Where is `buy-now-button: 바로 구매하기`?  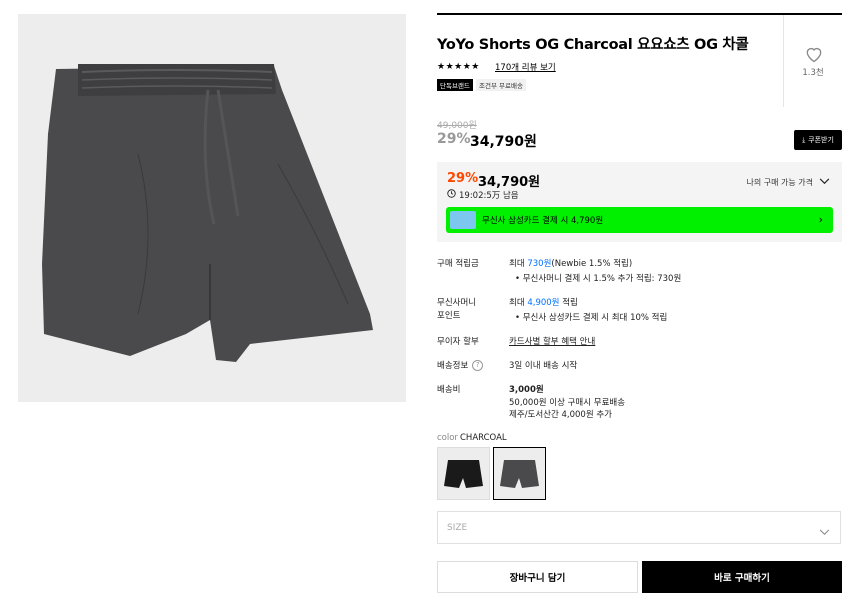 buy-now-button: 바로 구매하기 is located at coordinates (742, 577).